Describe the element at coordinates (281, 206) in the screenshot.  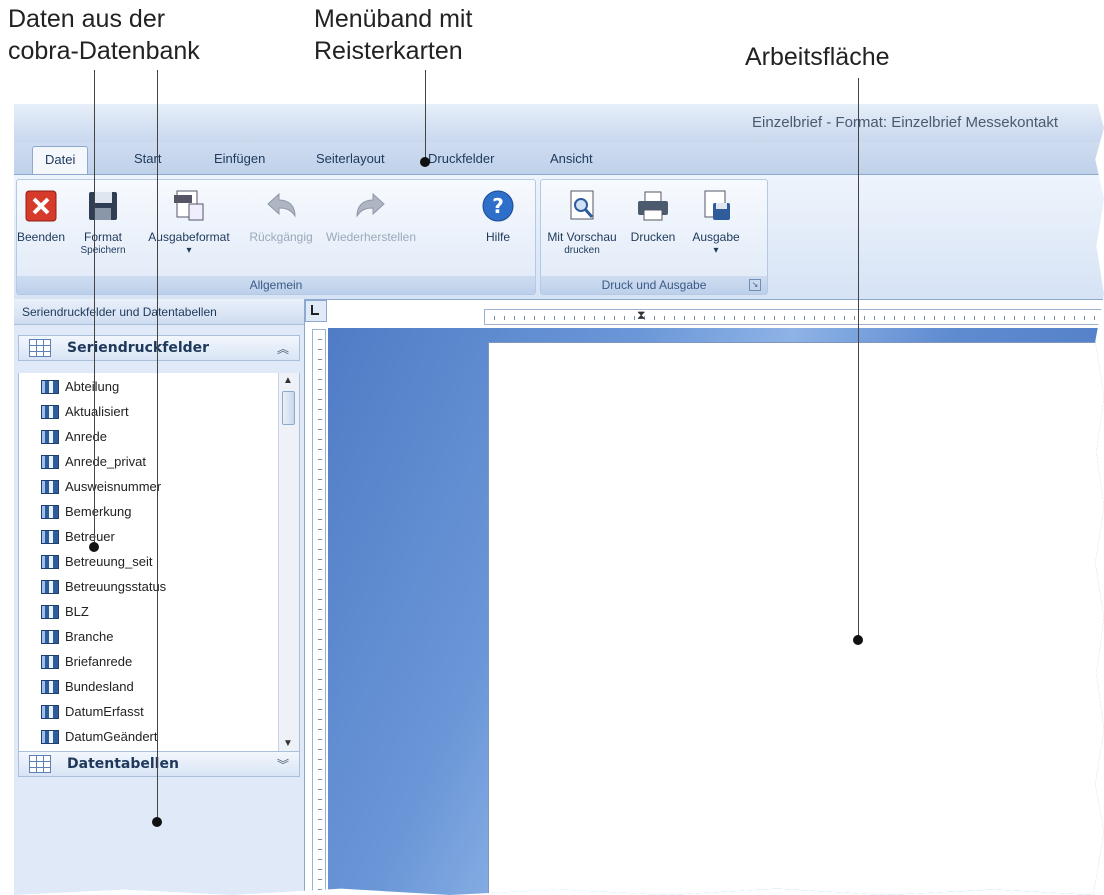
I see `undo-arrow-icon` at that location.